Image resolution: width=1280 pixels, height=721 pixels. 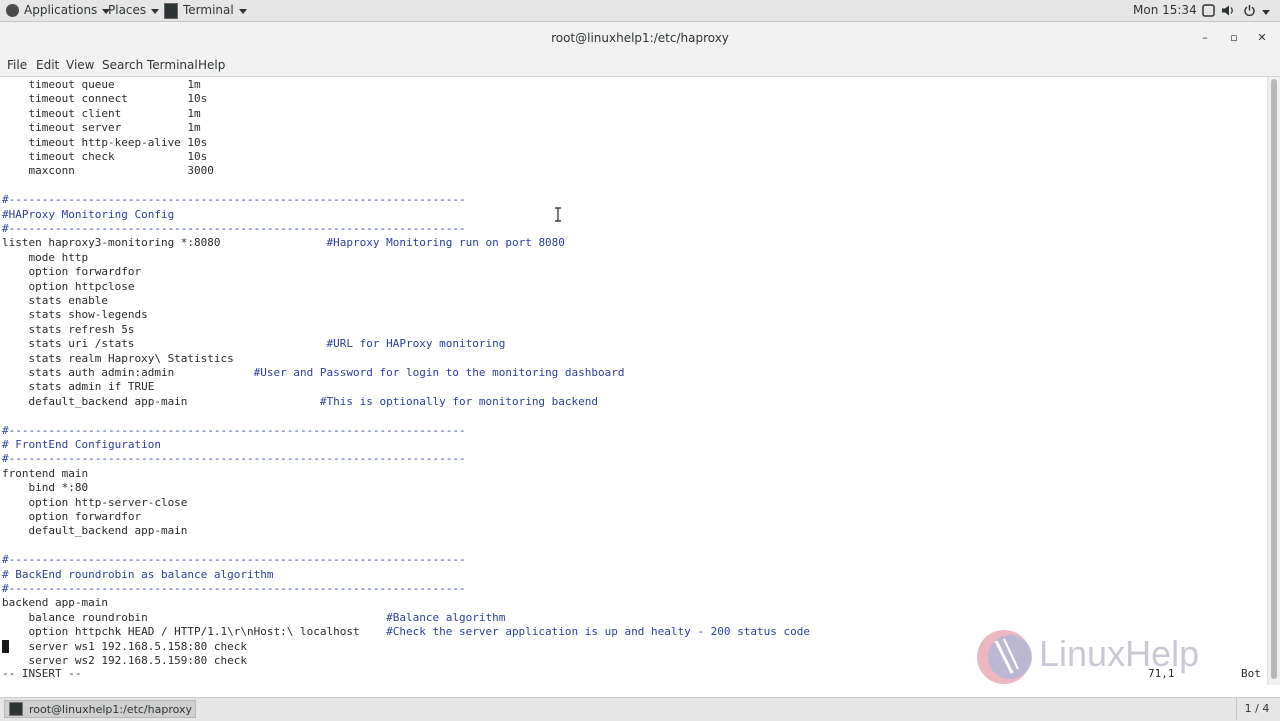 What do you see at coordinates (416, 344) in the screenshot?
I see `comment-text: #URL for HAProxy monitoring` at bounding box center [416, 344].